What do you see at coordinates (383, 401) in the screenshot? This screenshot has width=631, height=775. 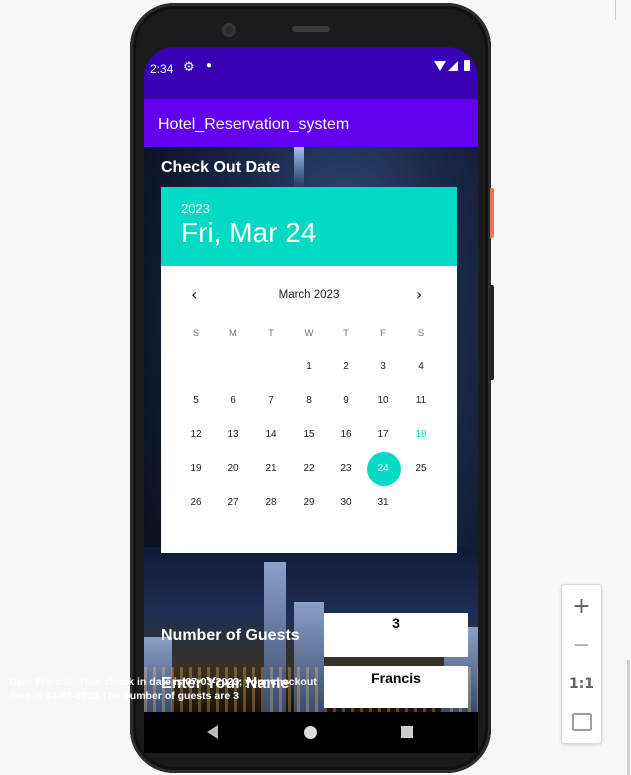 I see `calendar-day: 10` at bounding box center [383, 401].